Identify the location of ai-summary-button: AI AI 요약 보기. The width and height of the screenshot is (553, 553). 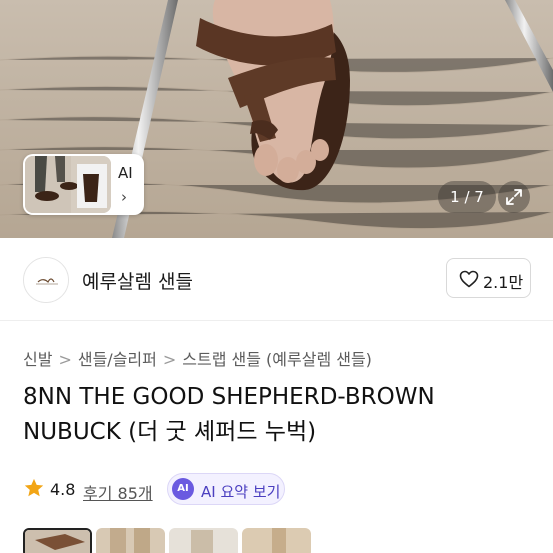
(226, 489).